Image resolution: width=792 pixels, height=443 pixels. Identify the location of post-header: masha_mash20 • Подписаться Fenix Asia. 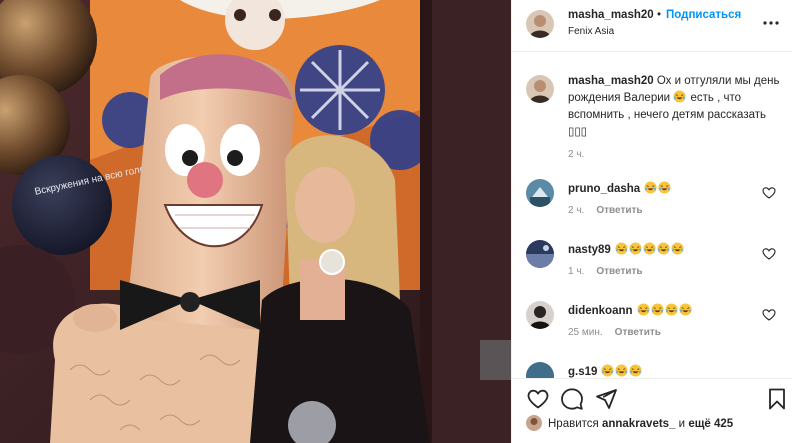
(652, 26).